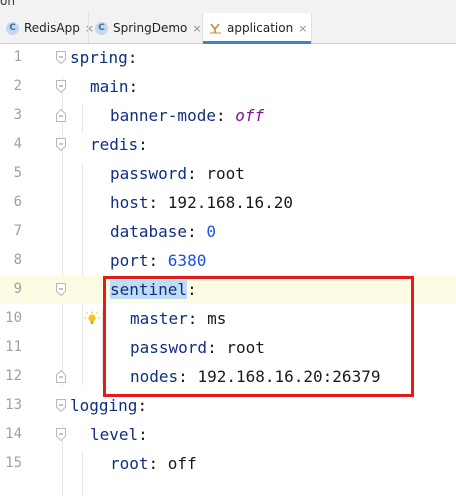 The height and width of the screenshot is (496, 456). What do you see at coordinates (129, 260) in the screenshot?
I see `yaml-key: port` at bounding box center [129, 260].